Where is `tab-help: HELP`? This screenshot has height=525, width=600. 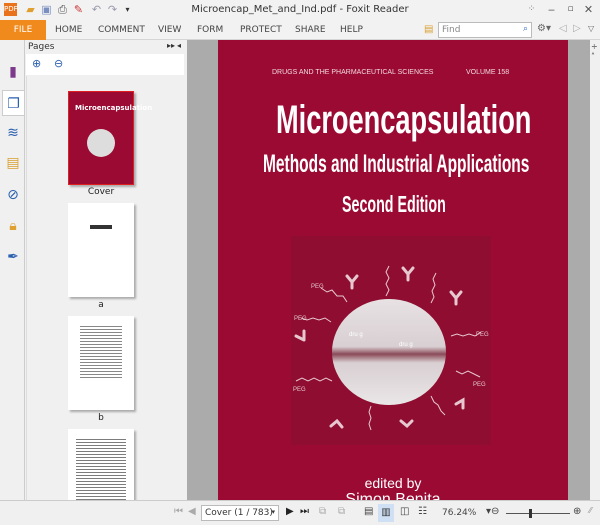 tab-help: HELP is located at coordinates (351, 30).